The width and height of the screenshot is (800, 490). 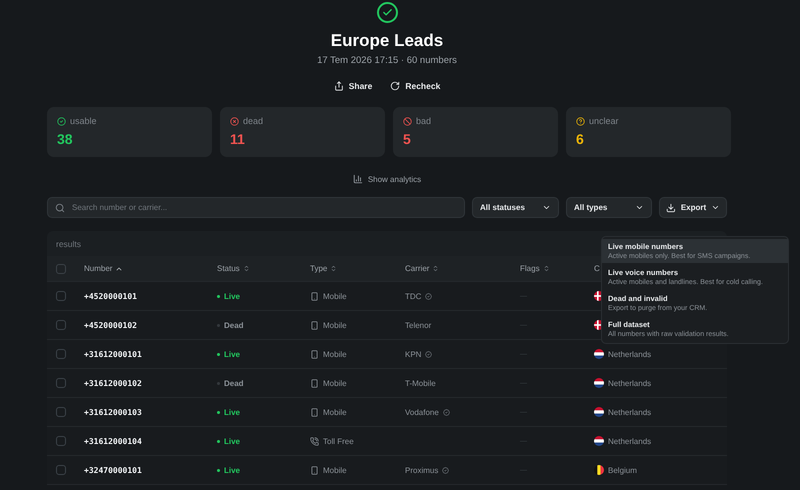 I want to click on stat-label: unclear, so click(x=604, y=121).